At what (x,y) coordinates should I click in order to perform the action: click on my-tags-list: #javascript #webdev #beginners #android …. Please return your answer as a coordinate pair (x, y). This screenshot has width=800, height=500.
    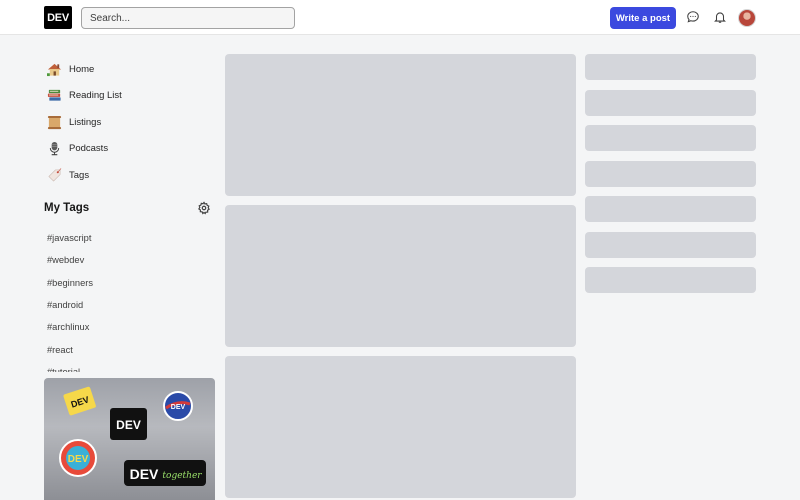
    Looking at the image, I should click on (129, 299).